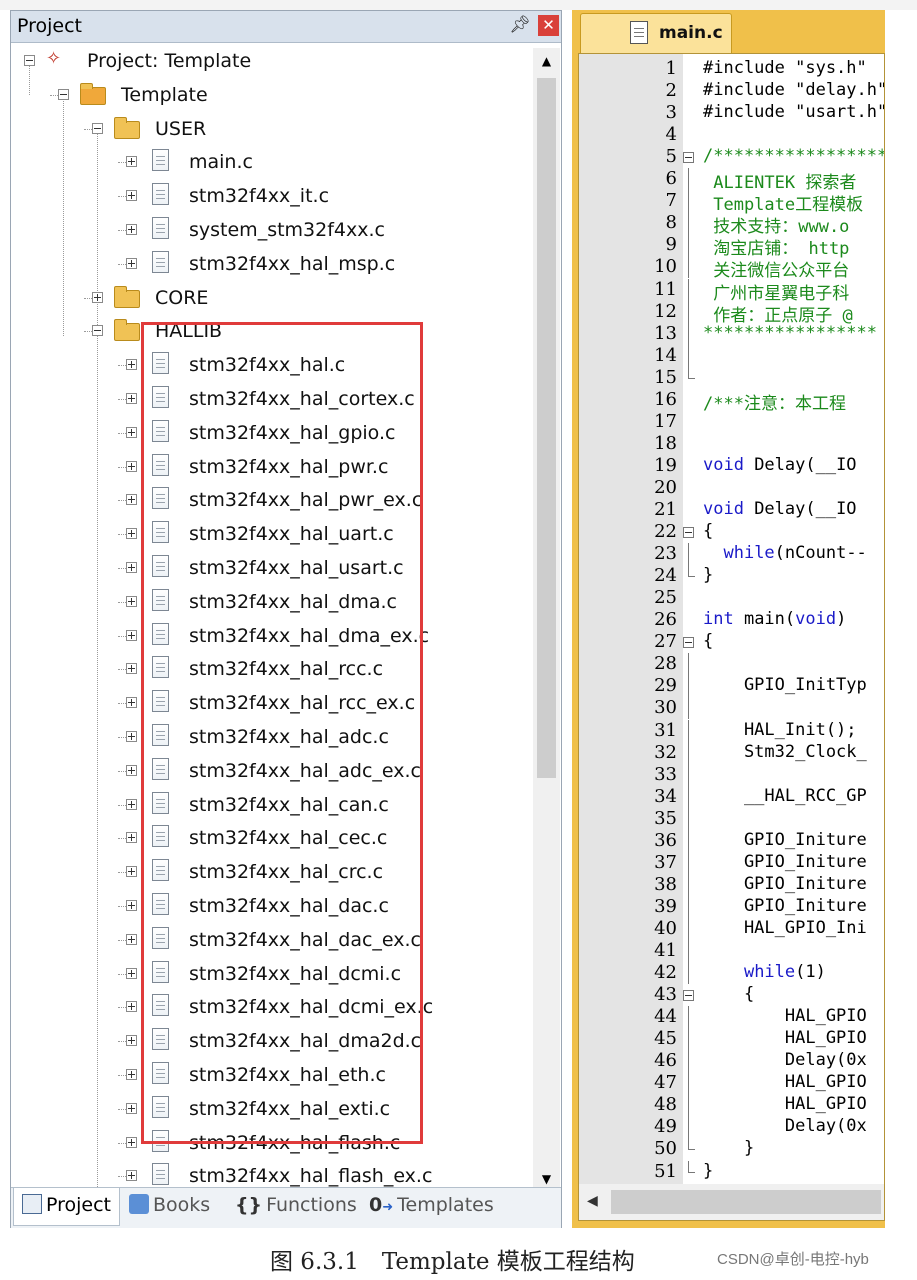 The image size is (917, 1280). What do you see at coordinates (841, 619) in the screenshot?
I see `code-text: )` at bounding box center [841, 619].